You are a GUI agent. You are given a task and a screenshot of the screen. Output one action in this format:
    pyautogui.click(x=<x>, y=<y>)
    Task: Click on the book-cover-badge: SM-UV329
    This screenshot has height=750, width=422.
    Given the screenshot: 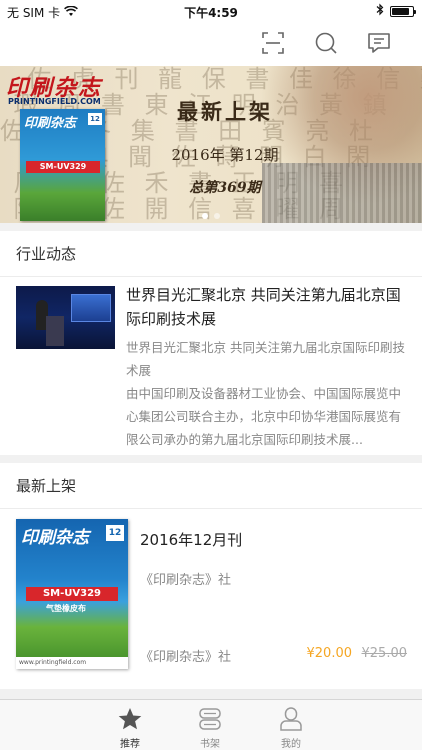 What is the action you would take?
    pyautogui.click(x=72, y=594)
    